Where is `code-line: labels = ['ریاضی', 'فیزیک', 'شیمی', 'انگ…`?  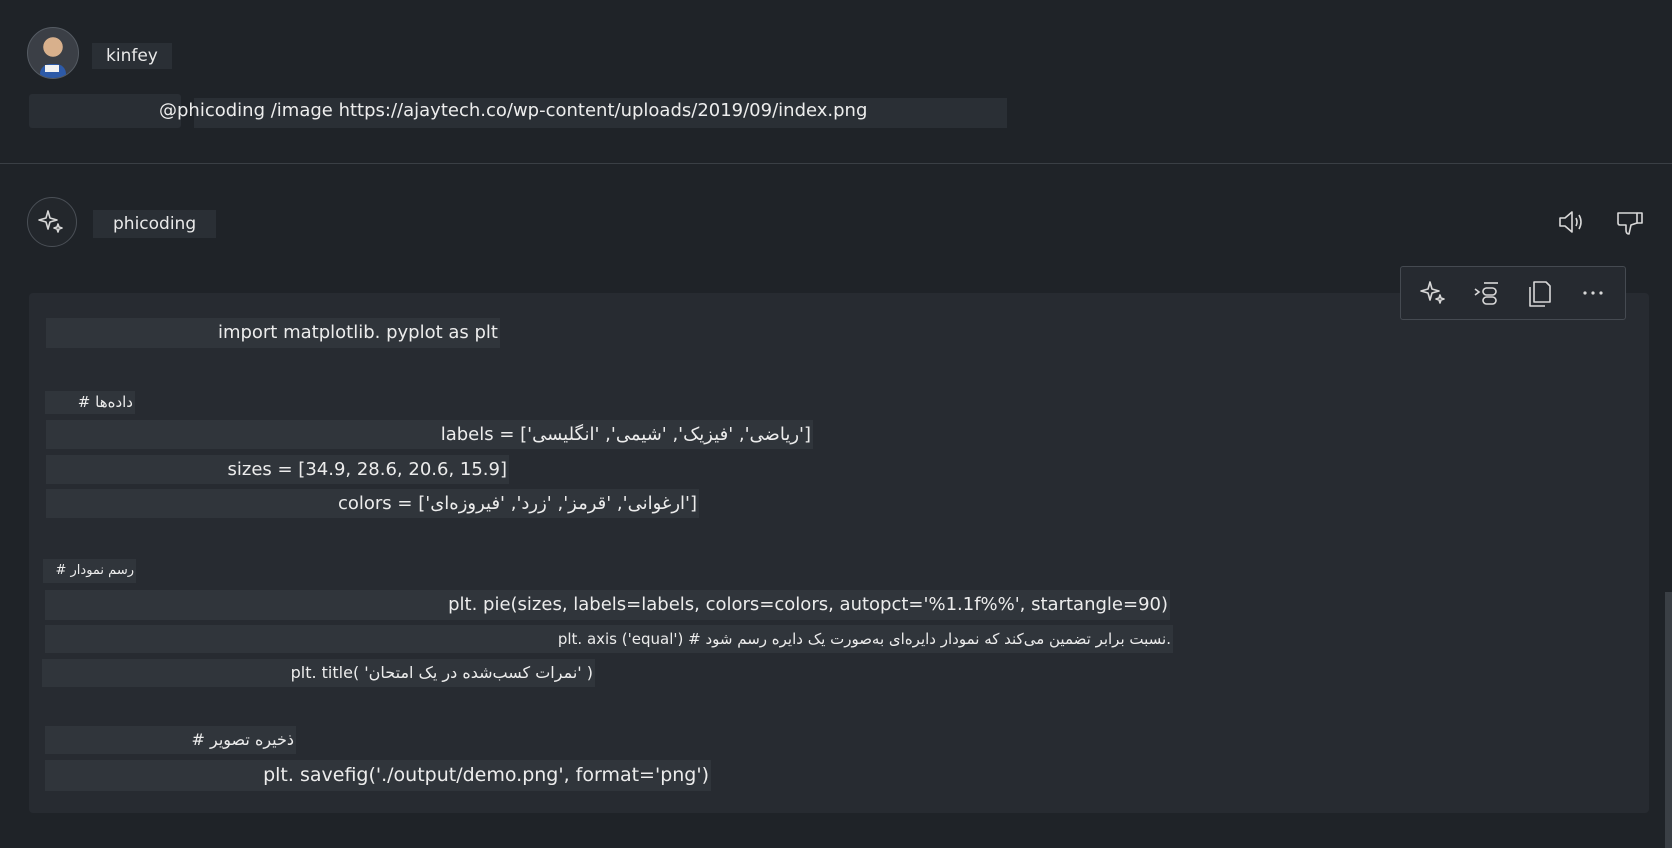 code-line: labels = ['ریاضی', 'فیزیک', 'شیمی', 'انگ… is located at coordinates (429, 434).